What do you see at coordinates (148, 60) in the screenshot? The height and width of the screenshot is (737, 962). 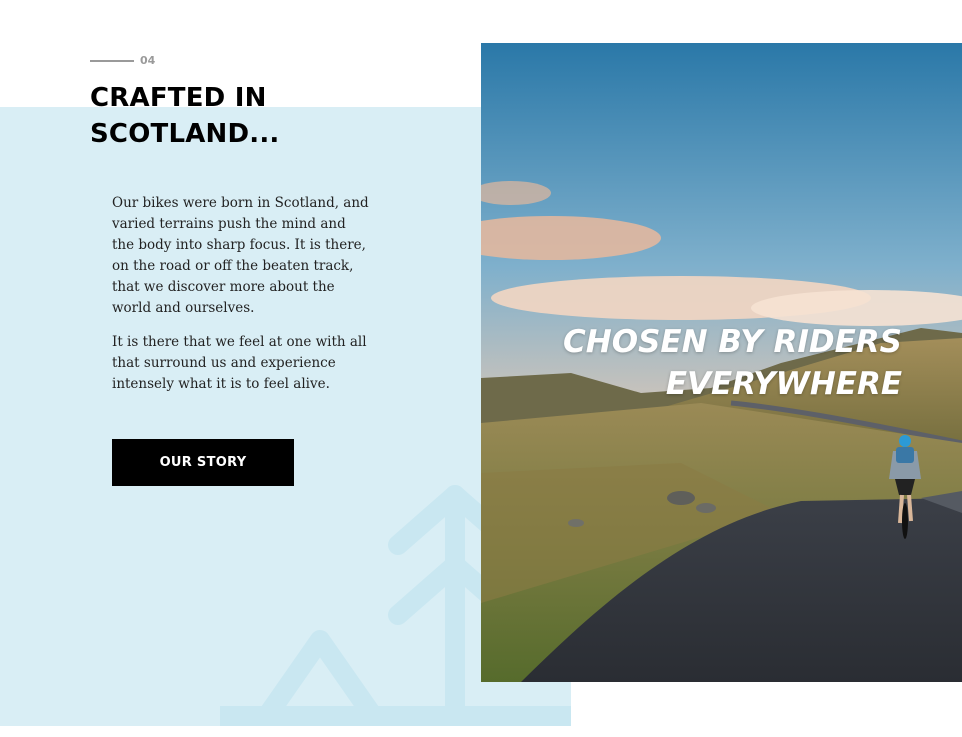 I see `section-number-label: 04` at bounding box center [148, 60].